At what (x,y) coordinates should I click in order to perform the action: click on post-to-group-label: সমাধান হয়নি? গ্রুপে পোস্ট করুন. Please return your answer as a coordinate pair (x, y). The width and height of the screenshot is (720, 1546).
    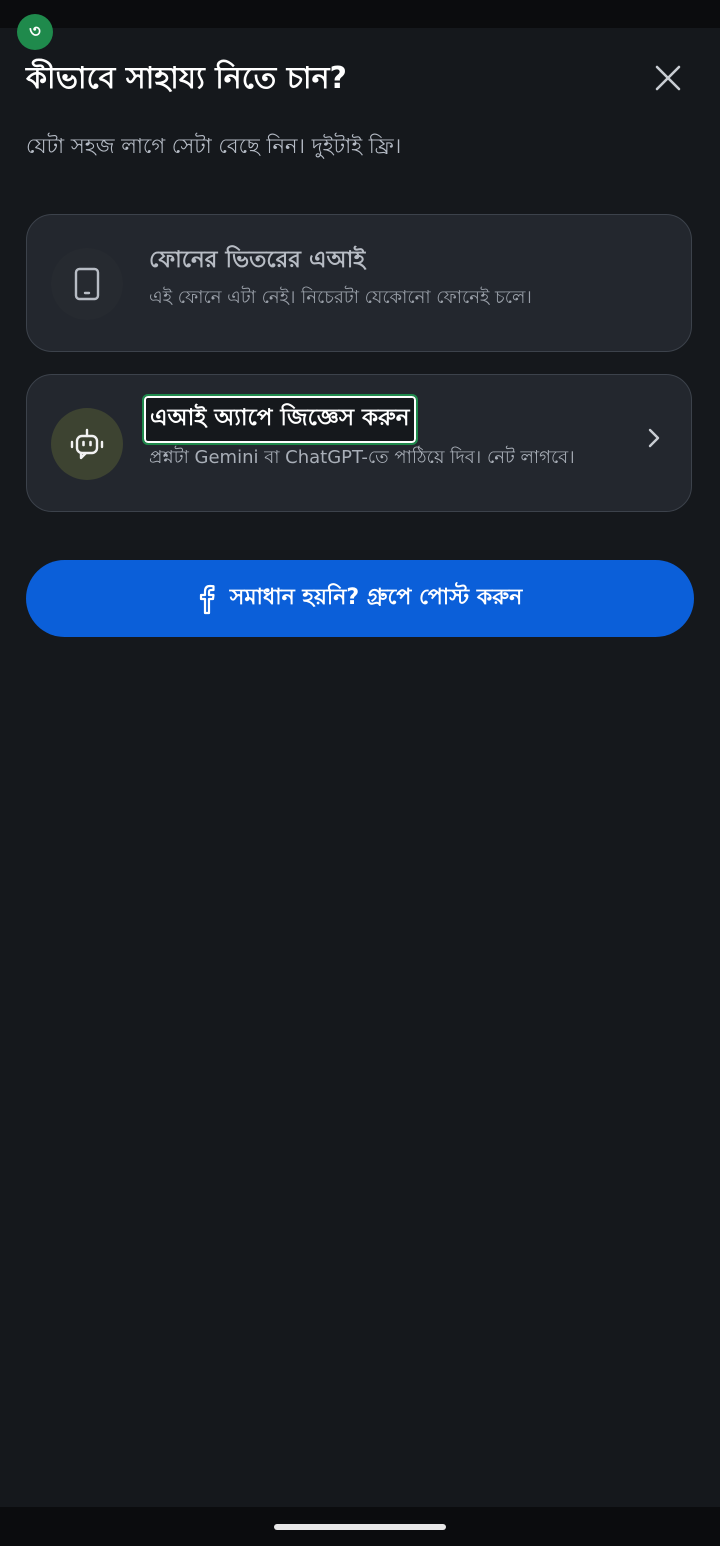
    Looking at the image, I should click on (376, 597).